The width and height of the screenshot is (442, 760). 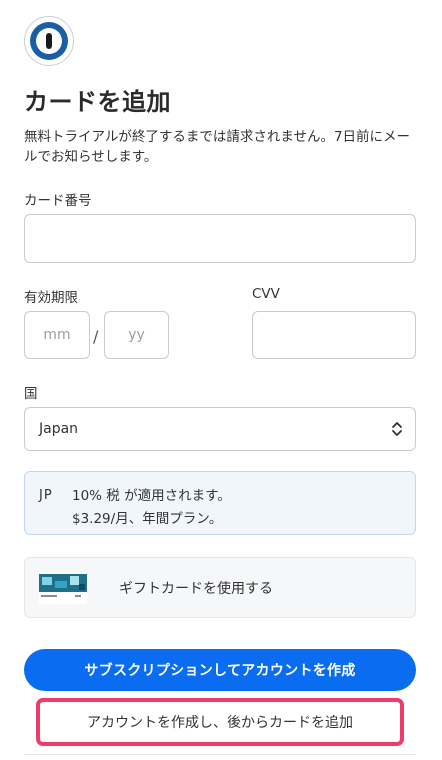 What do you see at coordinates (31, 394) in the screenshot?
I see `country-label: 国` at bounding box center [31, 394].